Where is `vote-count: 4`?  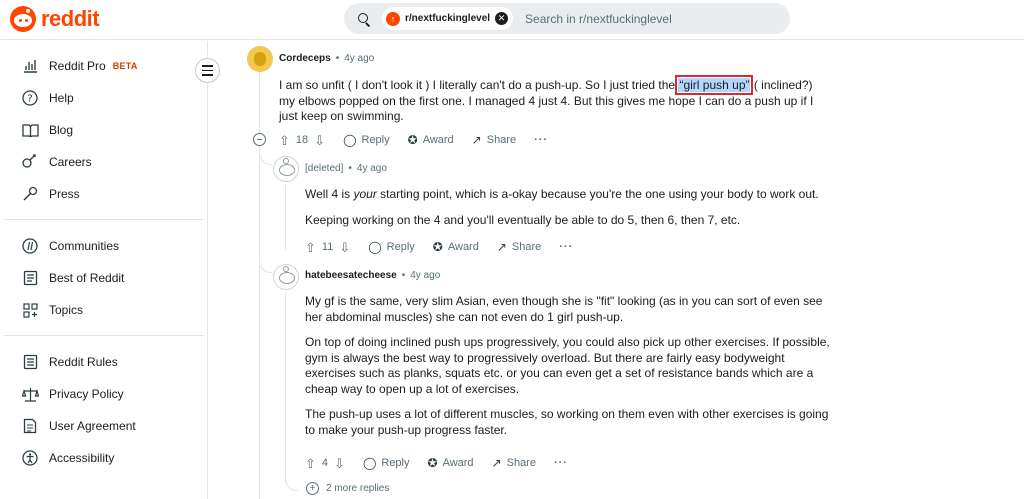 vote-count: 4 is located at coordinates (325, 463).